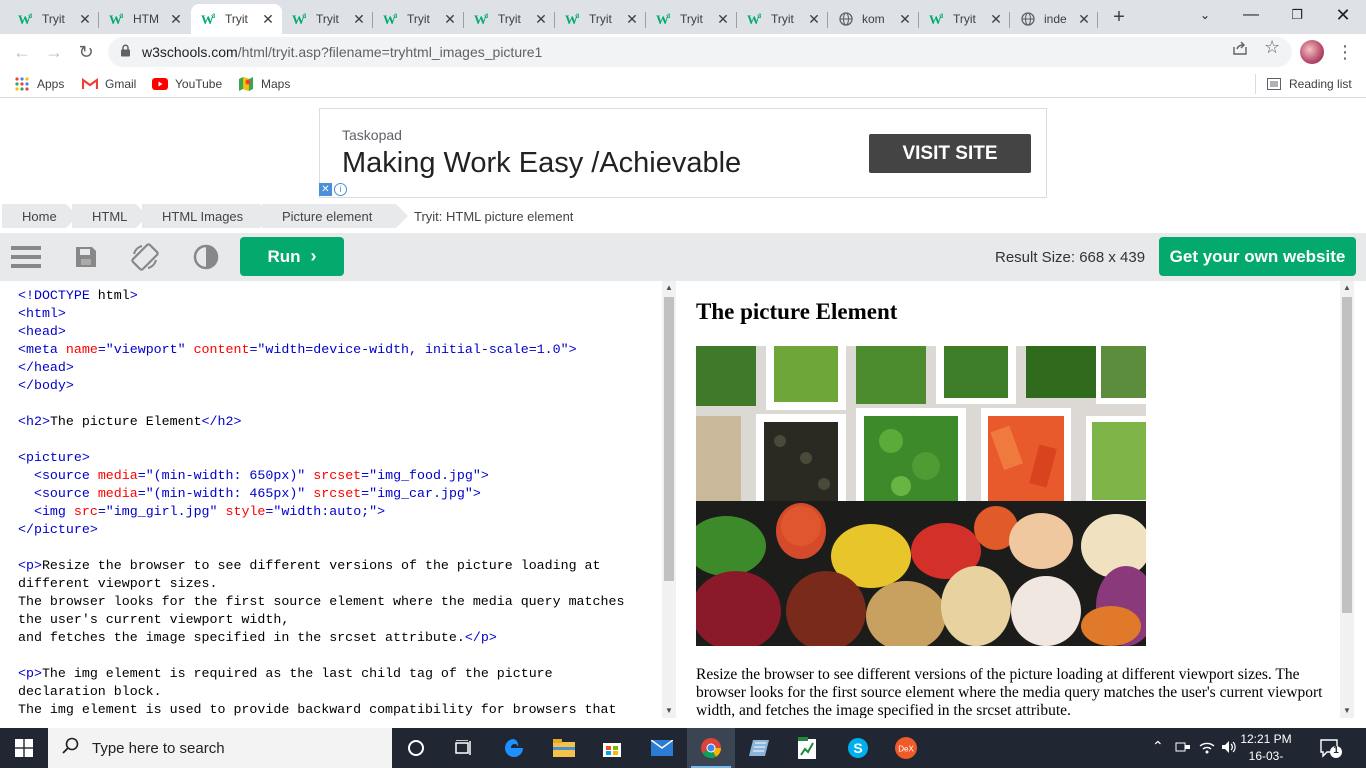 The height and width of the screenshot is (782, 1366). I want to click on bookmark-gmail: Gmail, so click(109, 84).